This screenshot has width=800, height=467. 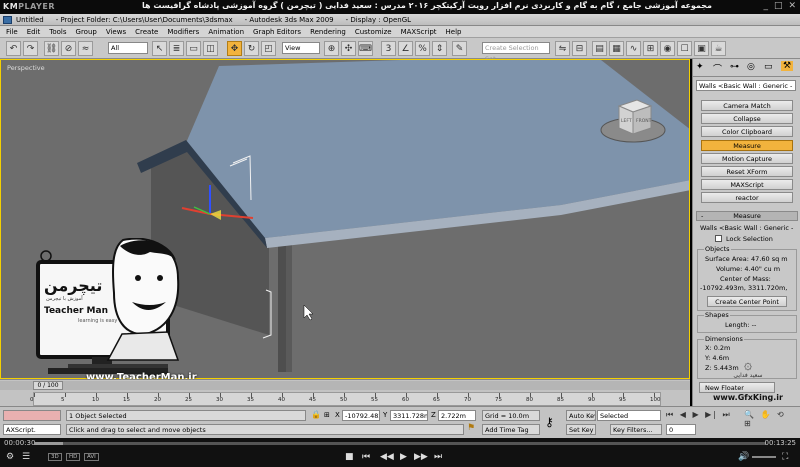 What do you see at coordinates (277, 32) in the screenshot?
I see `menu-graph-editors: Graph Editors` at bounding box center [277, 32].